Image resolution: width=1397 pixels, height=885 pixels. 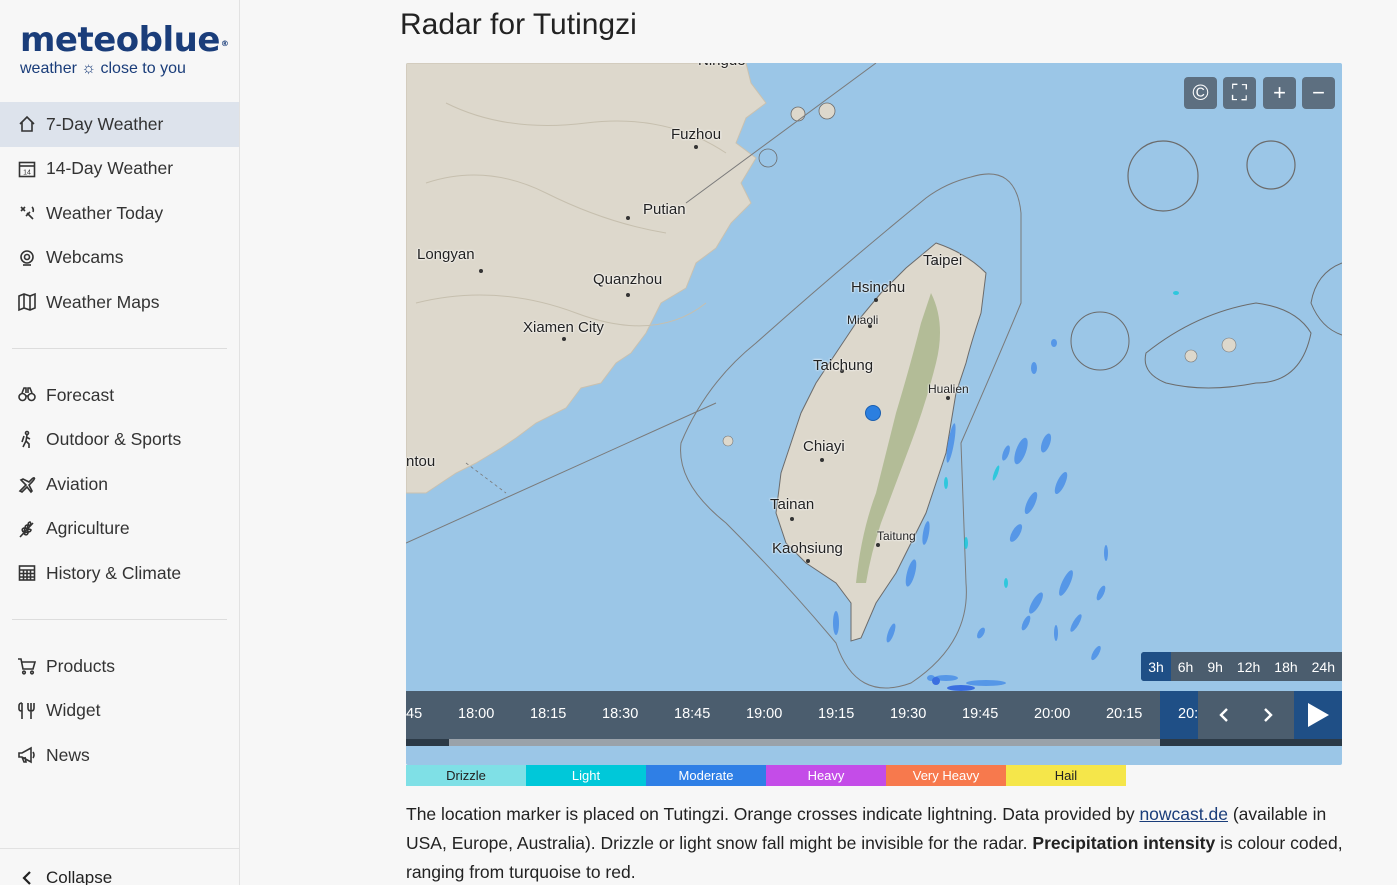 I want to click on timeline-forecast-segment, so click(x=1251, y=742).